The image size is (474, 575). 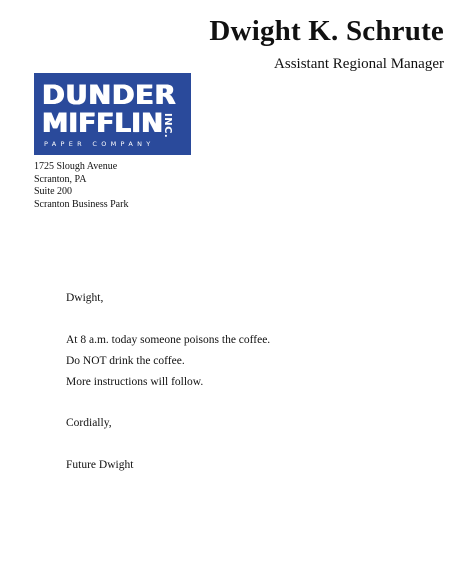 I want to click on address-line: Scranton Business Park, so click(x=81, y=204).